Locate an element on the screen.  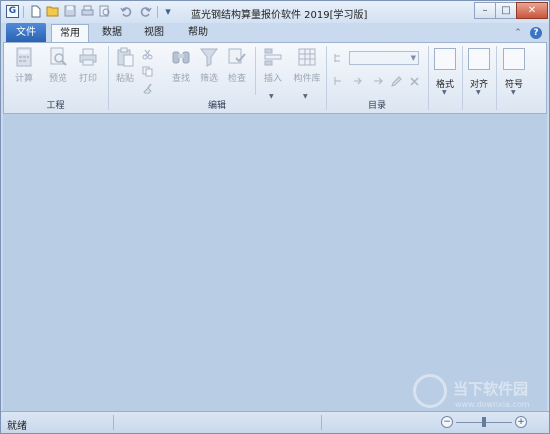
delete-icon is located at coordinates (414, 81).